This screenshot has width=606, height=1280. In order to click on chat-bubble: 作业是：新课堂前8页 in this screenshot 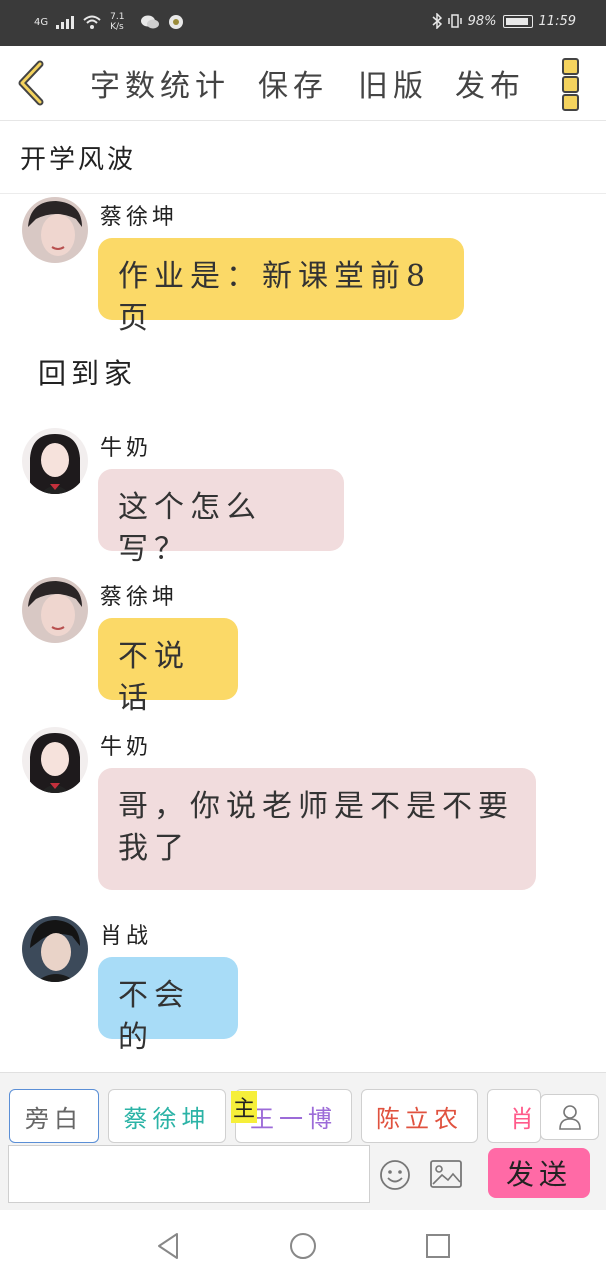, I will do `click(281, 287)`.